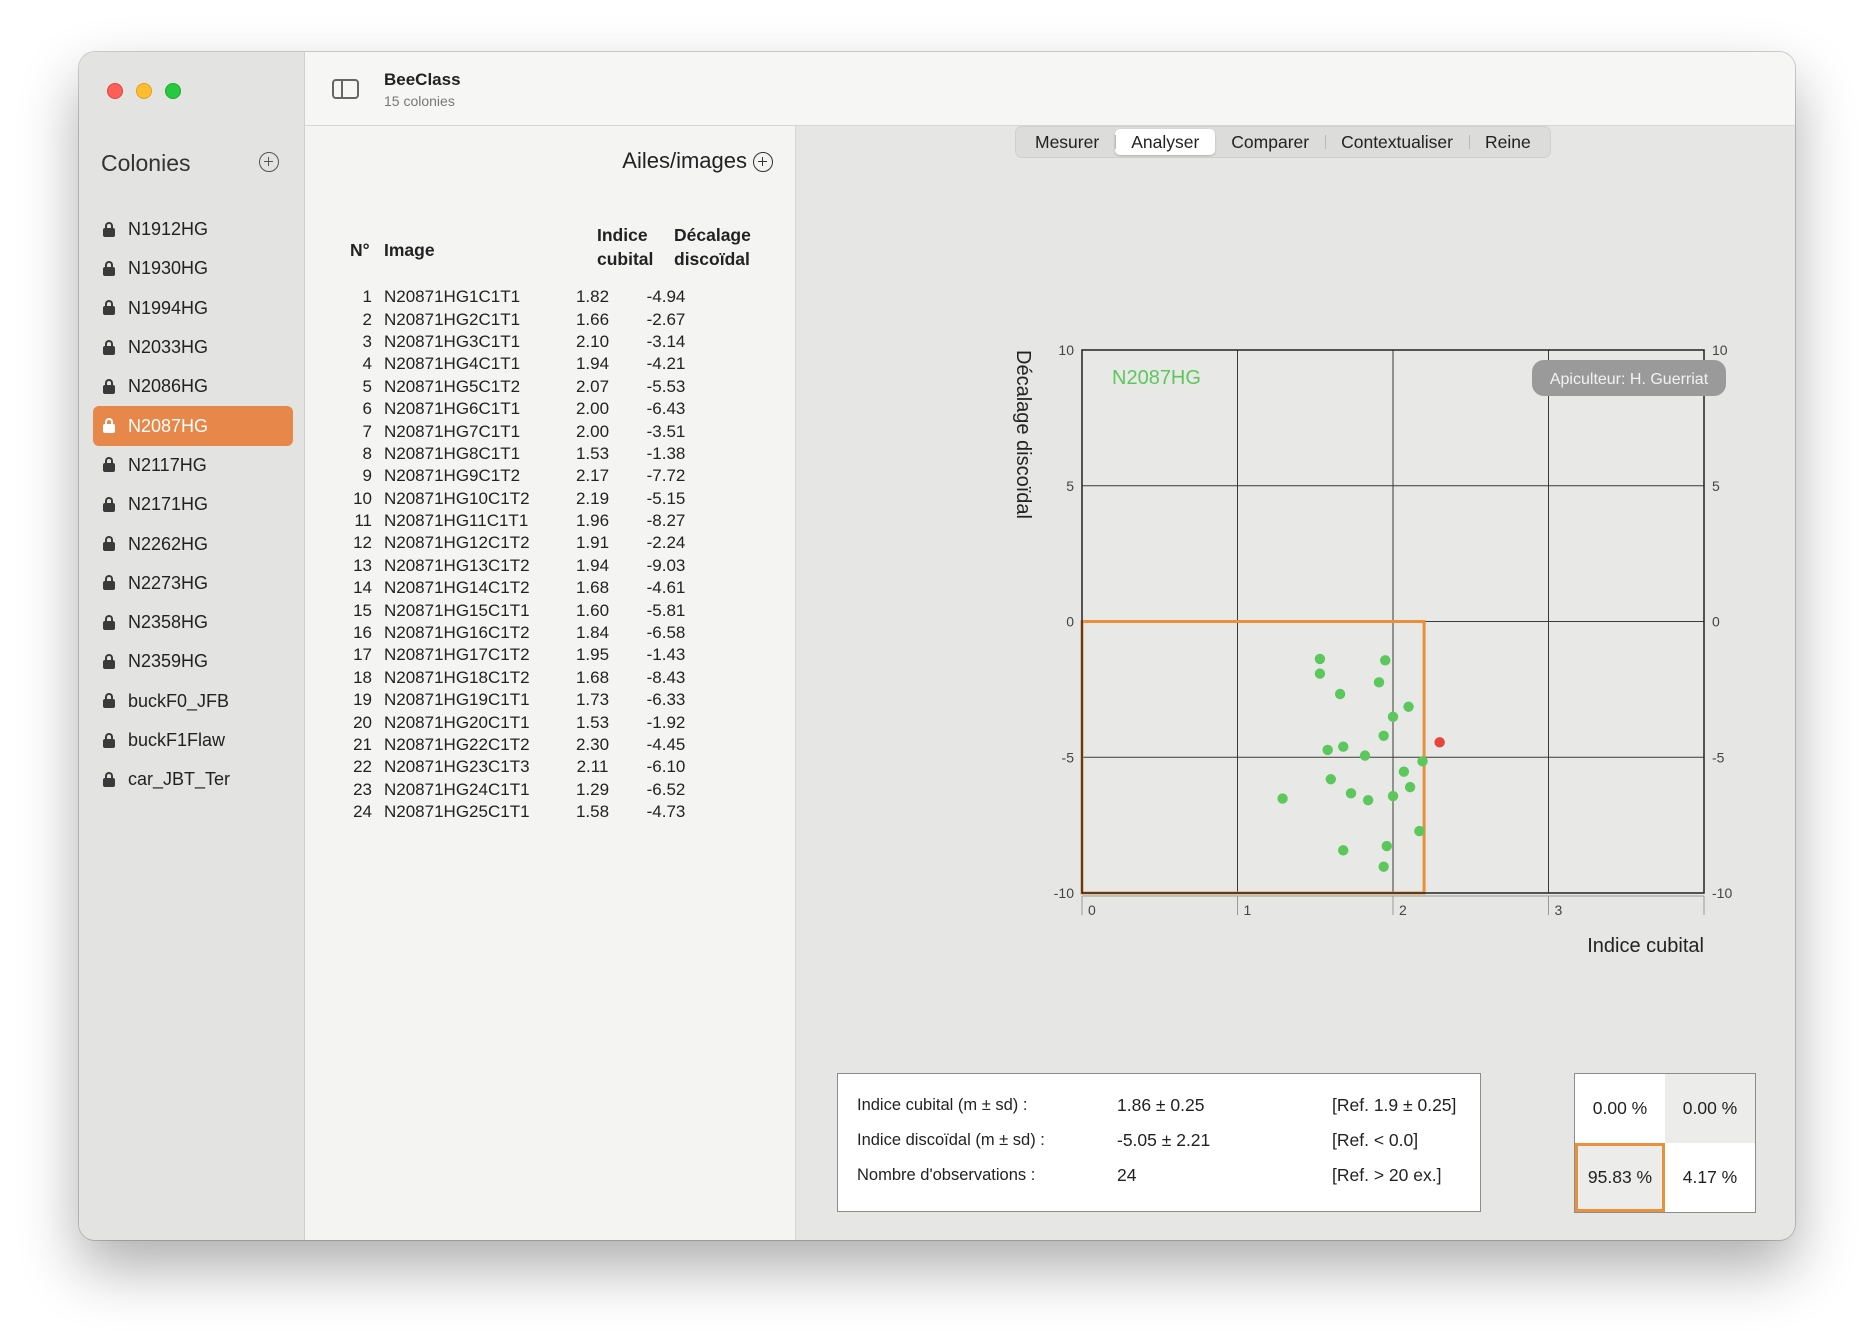  What do you see at coordinates (457, 700) in the screenshot?
I see `row-image: N20871HG19C1T1` at bounding box center [457, 700].